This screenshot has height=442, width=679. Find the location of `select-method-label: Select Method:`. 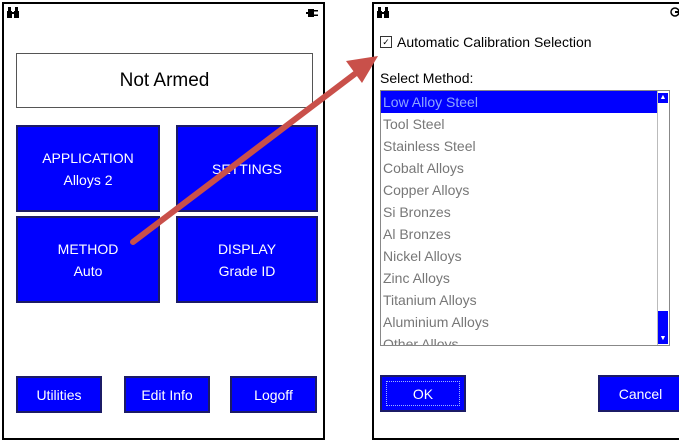

select-method-label: Select Method: is located at coordinates (427, 78).